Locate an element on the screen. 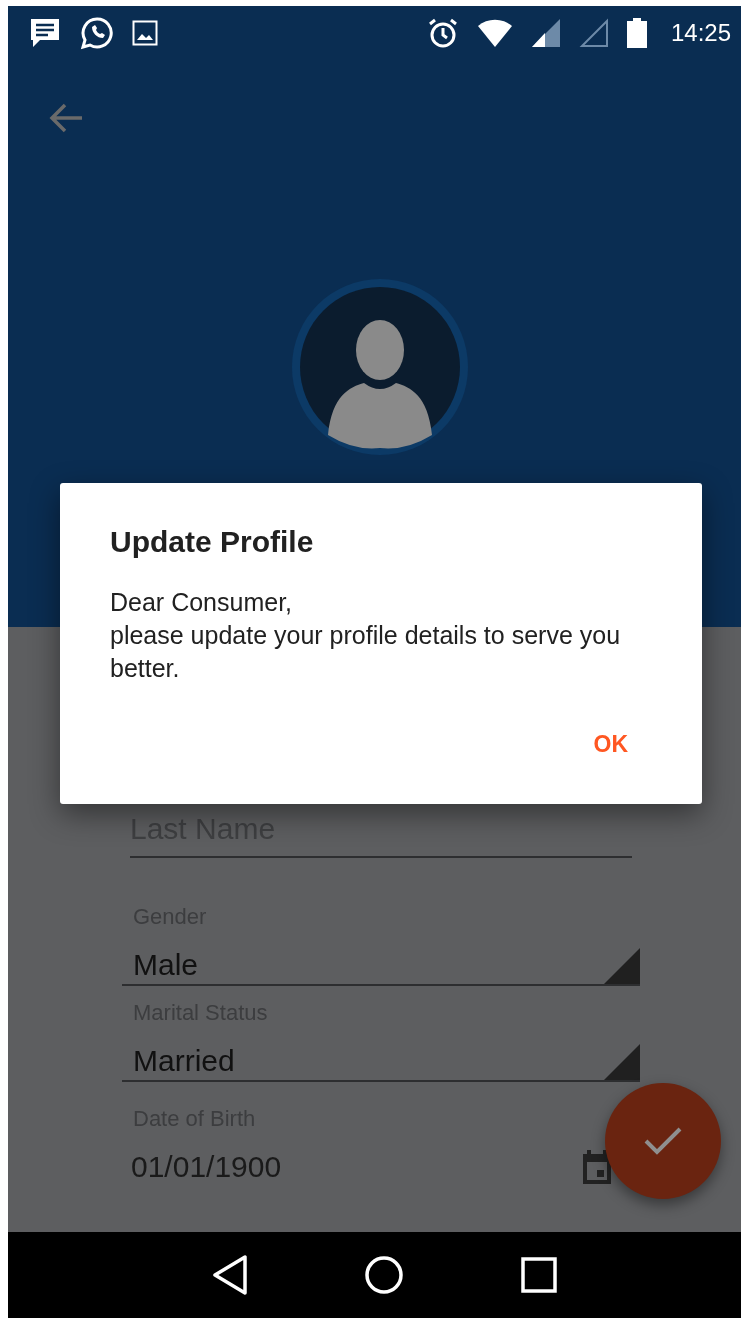 The height and width of the screenshot is (1324, 741). ok-button: OK is located at coordinates (610, 744).